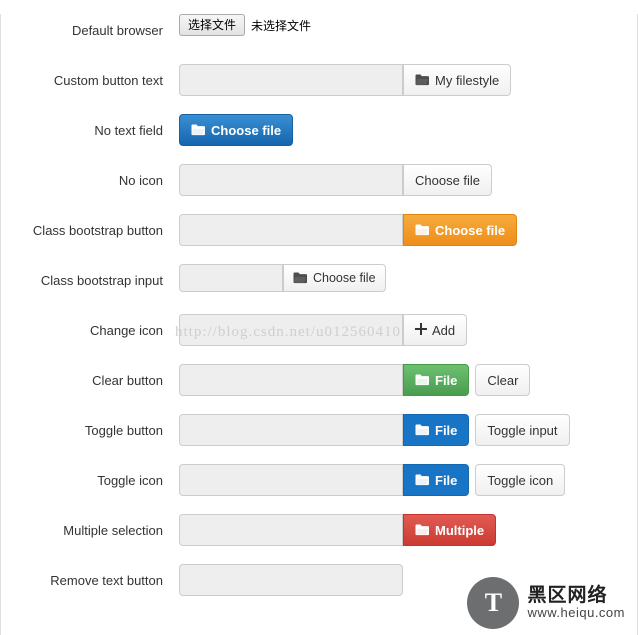 The width and height of the screenshot is (638, 635). I want to click on control-custom-button-text: My filestyle, so click(408, 80).